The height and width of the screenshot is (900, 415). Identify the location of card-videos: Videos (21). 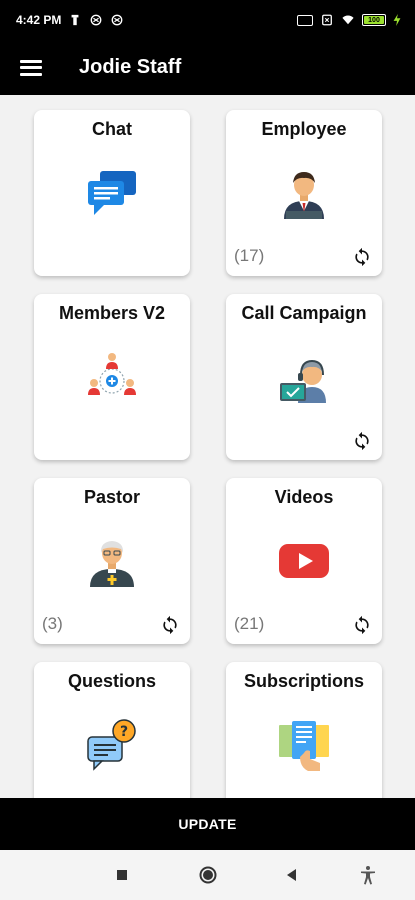
(304, 561).